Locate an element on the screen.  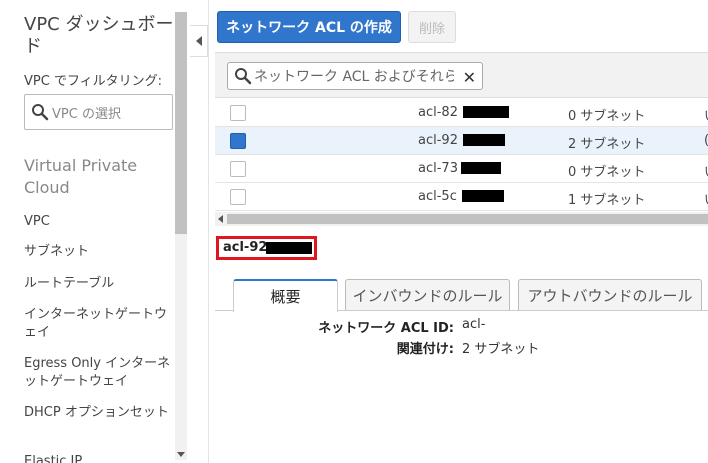
acl-id-cell: acl-5c is located at coordinates (437, 196).